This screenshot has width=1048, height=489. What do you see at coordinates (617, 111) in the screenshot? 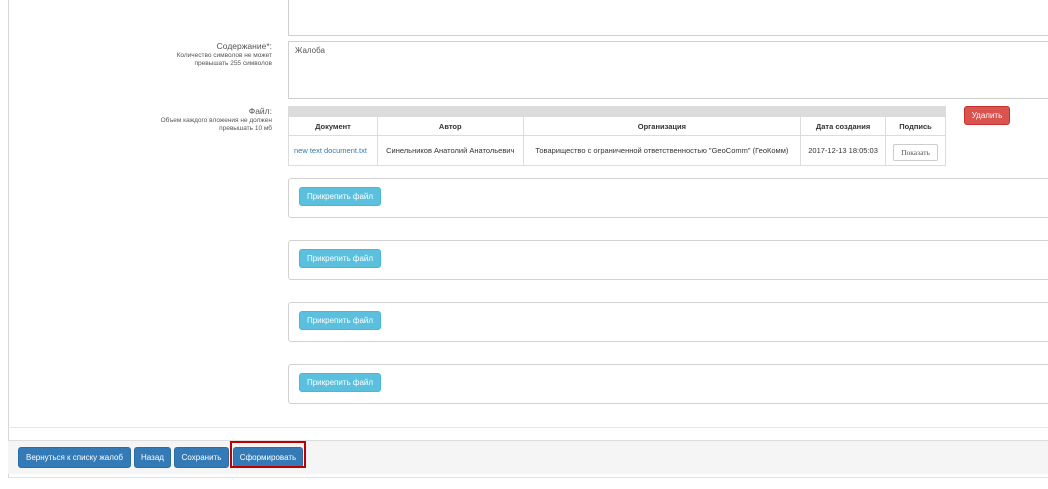
I see `files-table-bar` at bounding box center [617, 111].